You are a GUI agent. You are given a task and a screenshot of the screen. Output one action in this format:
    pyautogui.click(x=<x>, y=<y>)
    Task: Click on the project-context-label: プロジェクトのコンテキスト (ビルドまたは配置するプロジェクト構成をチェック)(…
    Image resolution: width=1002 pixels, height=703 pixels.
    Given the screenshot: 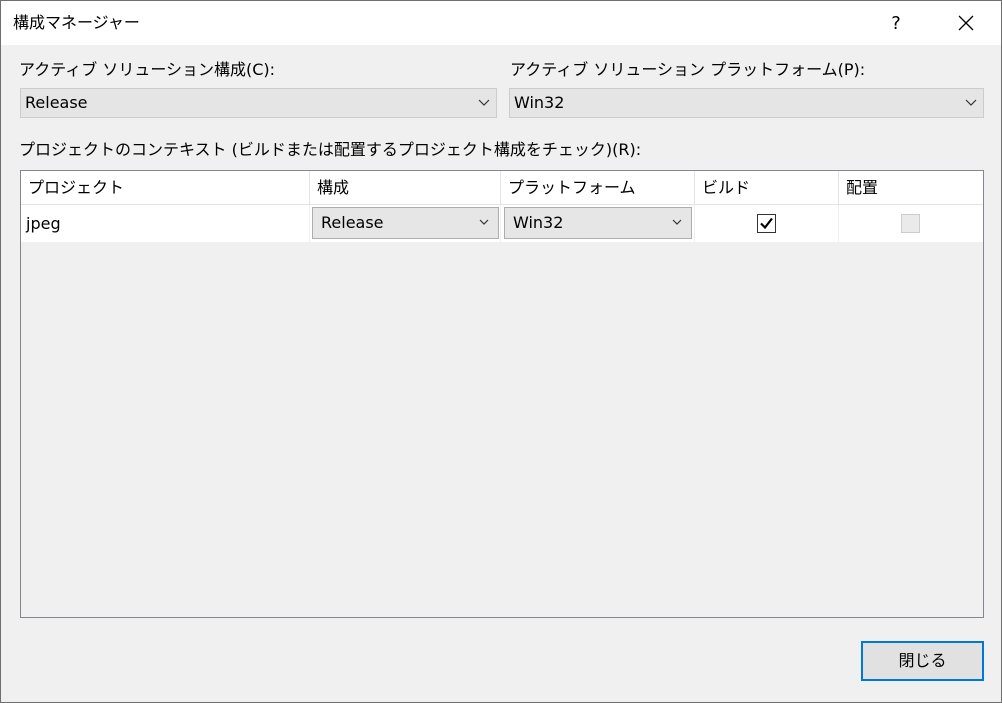 What is the action you would take?
    pyautogui.click(x=330, y=149)
    